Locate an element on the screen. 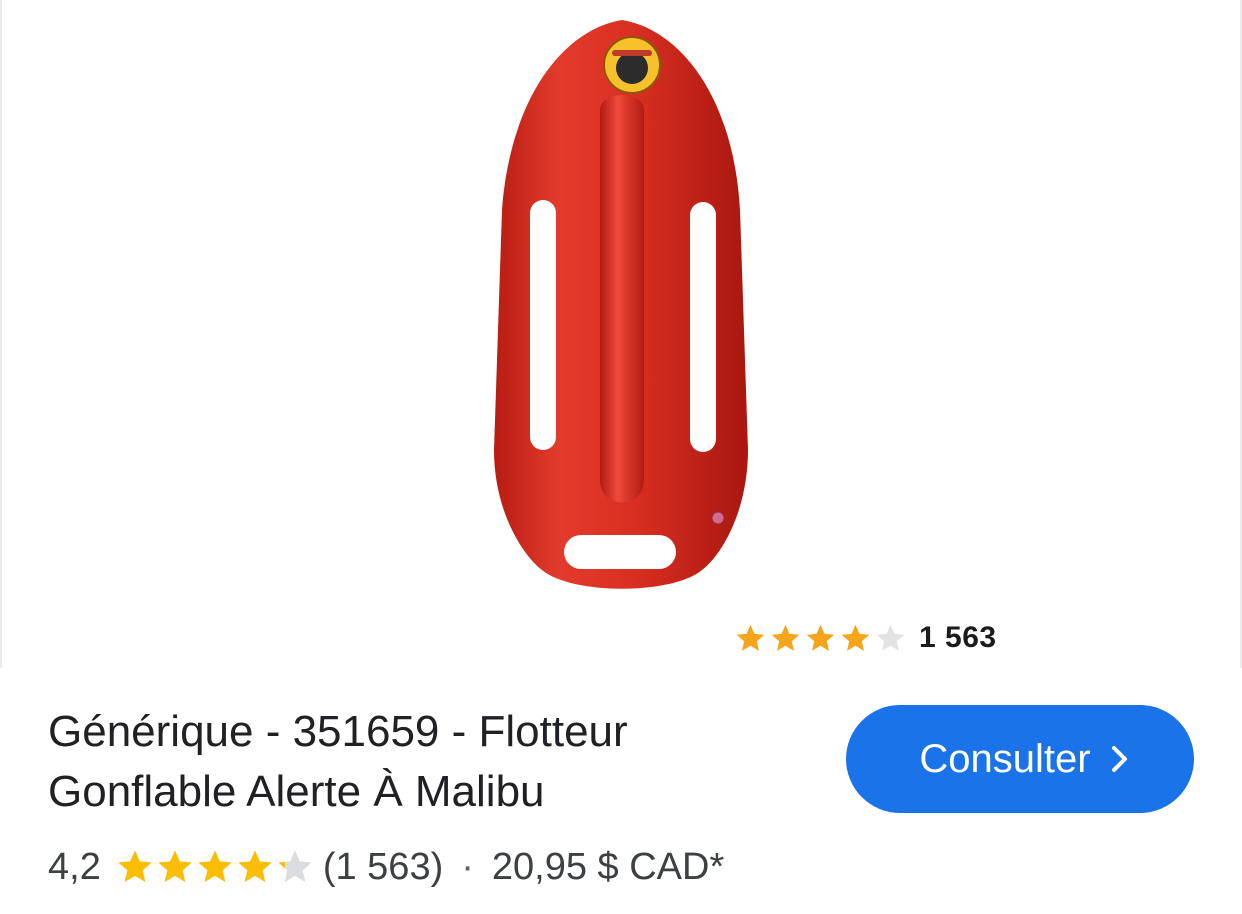 The width and height of the screenshot is (1242, 914). consult-button: Consulter is located at coordinates (1020, 759).